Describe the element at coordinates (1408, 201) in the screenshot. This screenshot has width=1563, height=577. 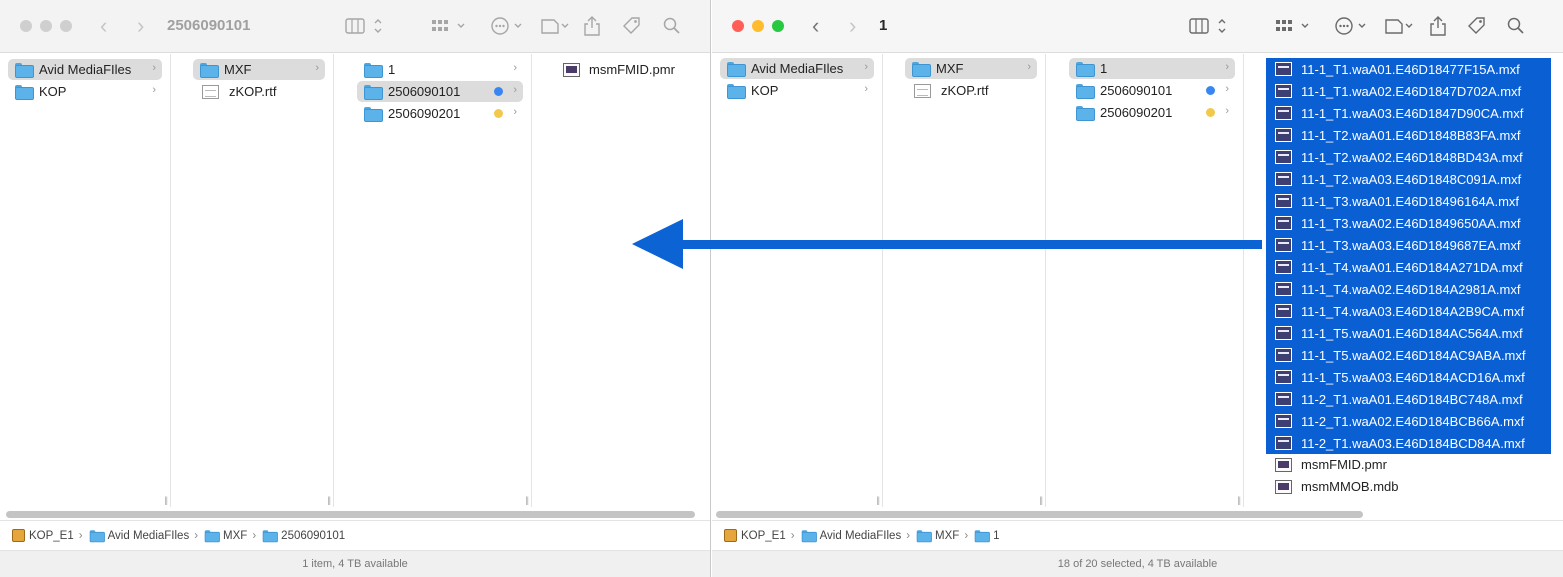
I see `file-item-selected: 11-1_T3.waA01.E46D18496164A.mxf` at that location.